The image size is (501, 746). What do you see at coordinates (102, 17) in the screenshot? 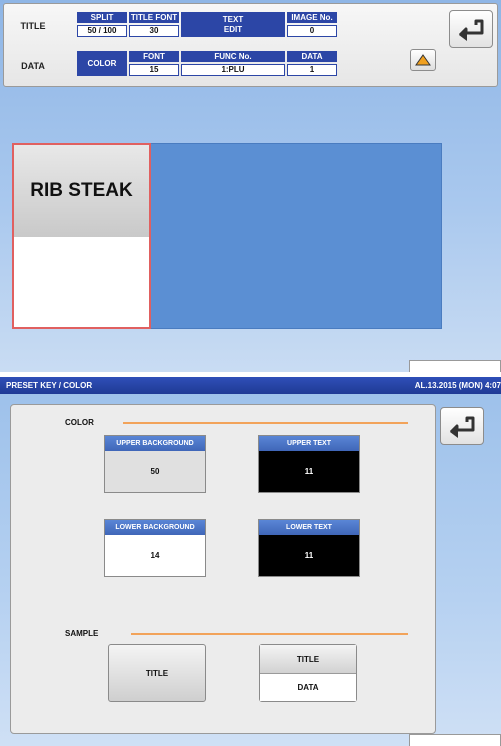
I see `split-label: SPLIT` at bounding box center [102, 17].